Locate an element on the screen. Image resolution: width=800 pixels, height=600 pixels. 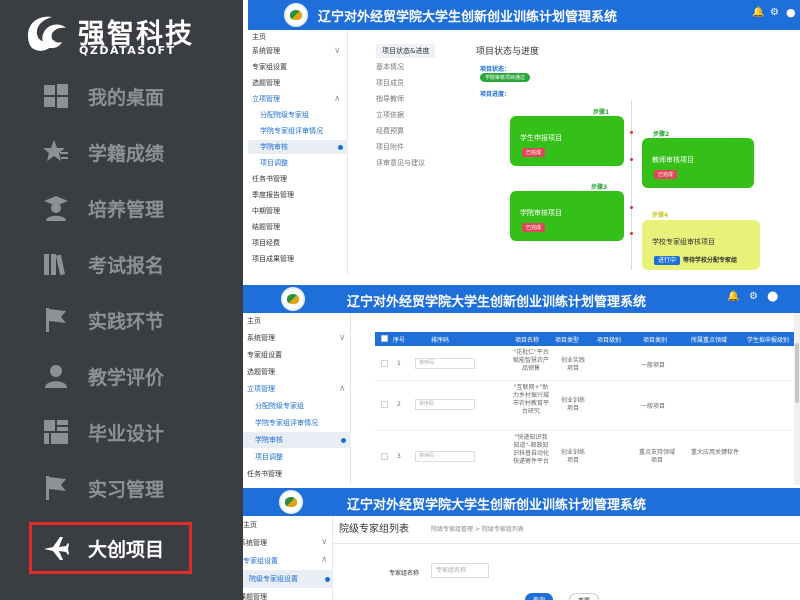
brand-name-en: QZDATASOFT is located at coordinates (127, 50).